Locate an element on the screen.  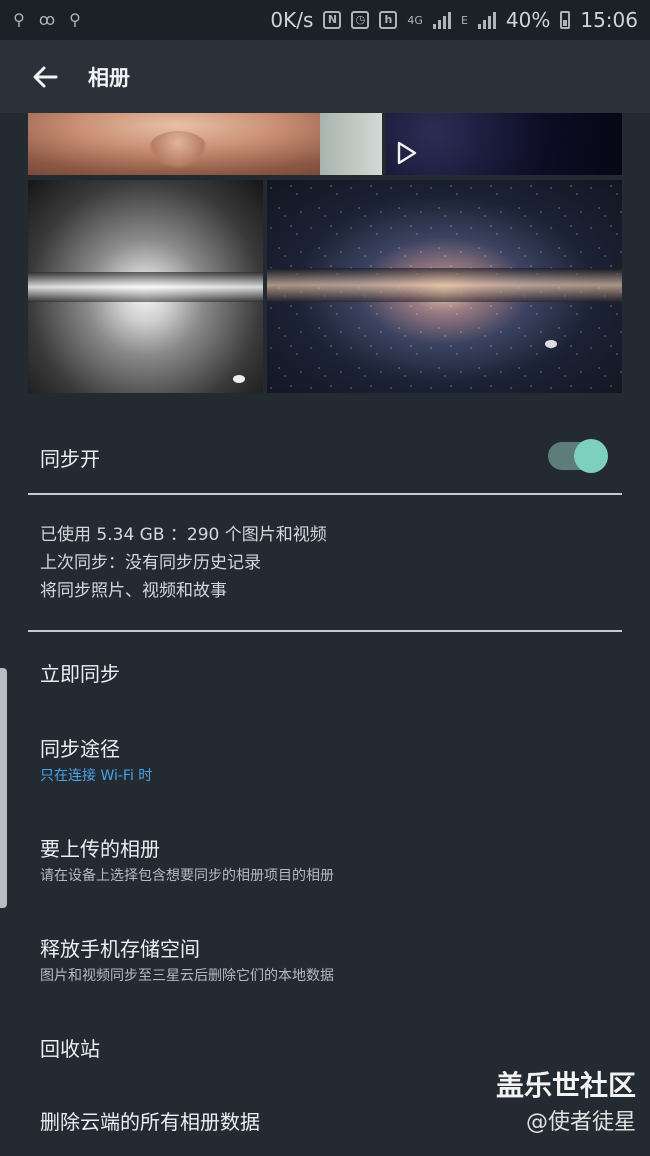
status-left: ⚲ ꝏ ⚲ is located at coordinates (47, 20).